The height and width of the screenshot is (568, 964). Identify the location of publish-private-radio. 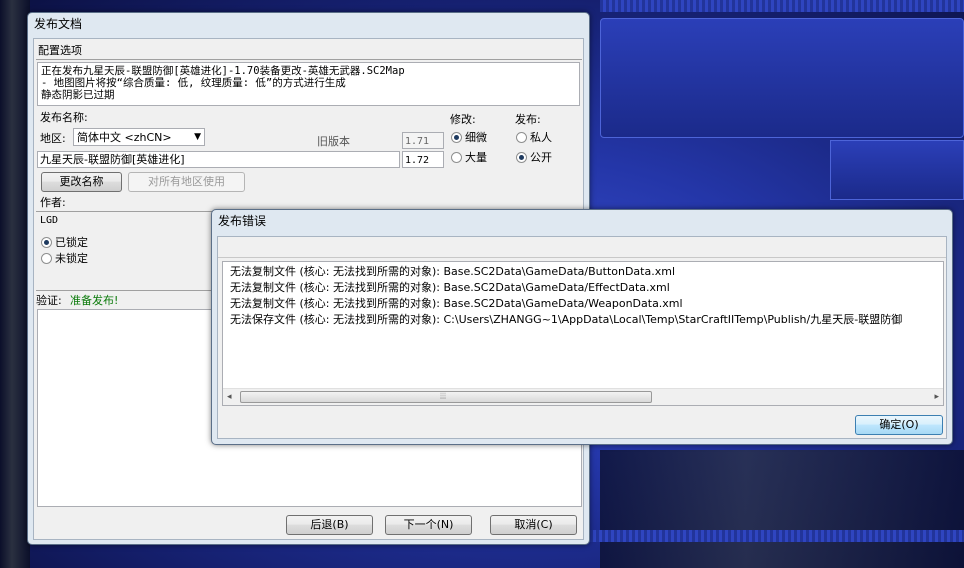
(521, 137).